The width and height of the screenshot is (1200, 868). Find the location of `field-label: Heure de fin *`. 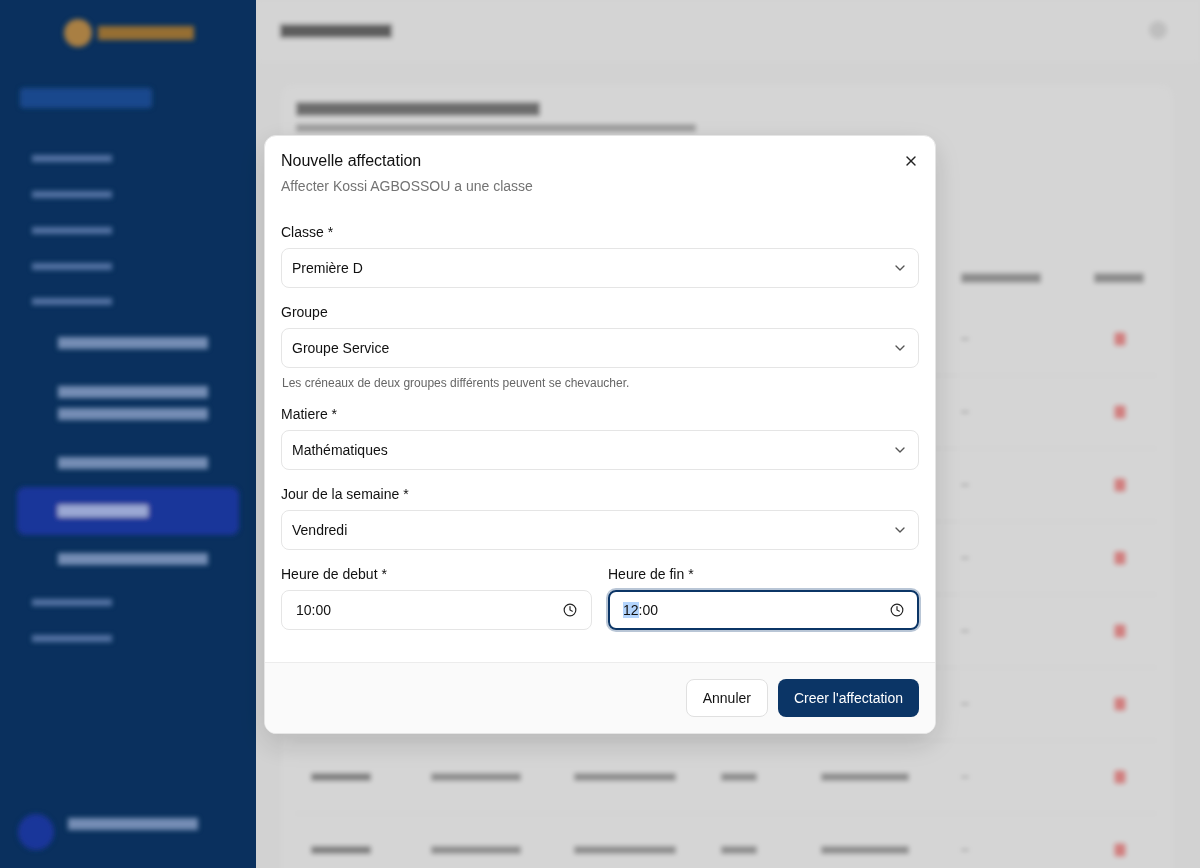

field-label: Heure de fin * is located at coordinates (651, 573).